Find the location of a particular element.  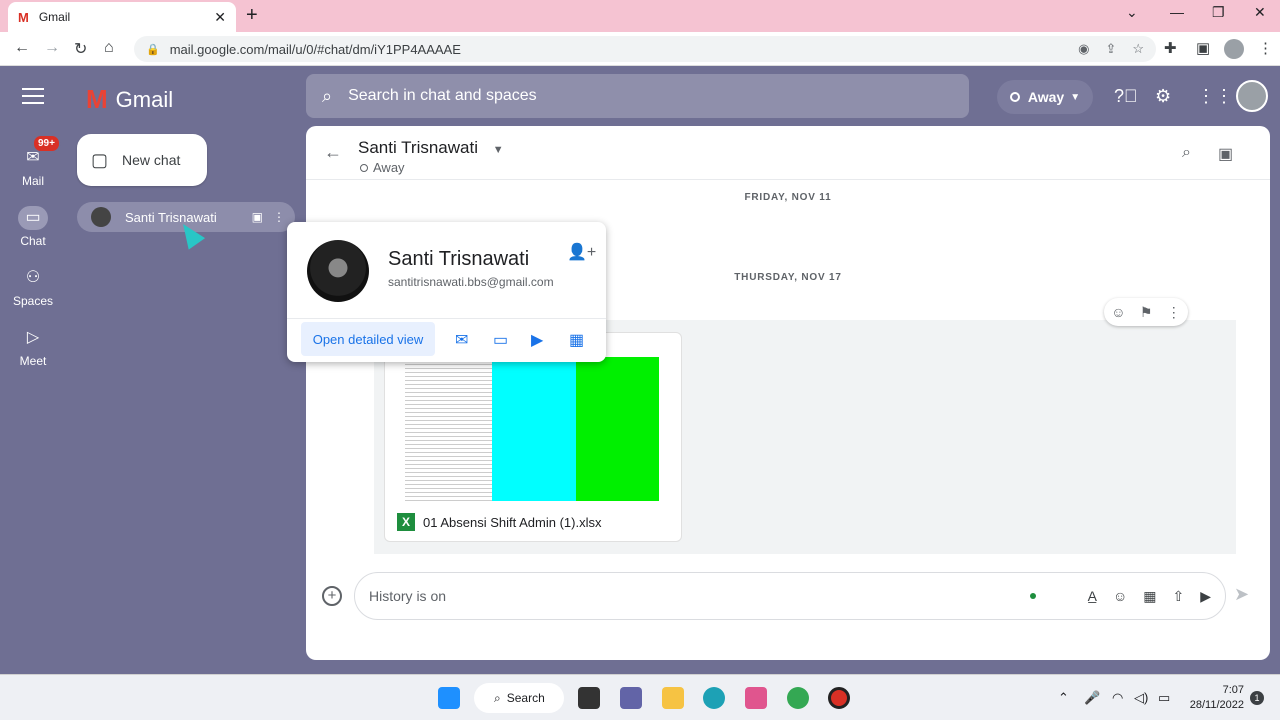

notification-badge: 1 is located at coordinates (1257, 698).